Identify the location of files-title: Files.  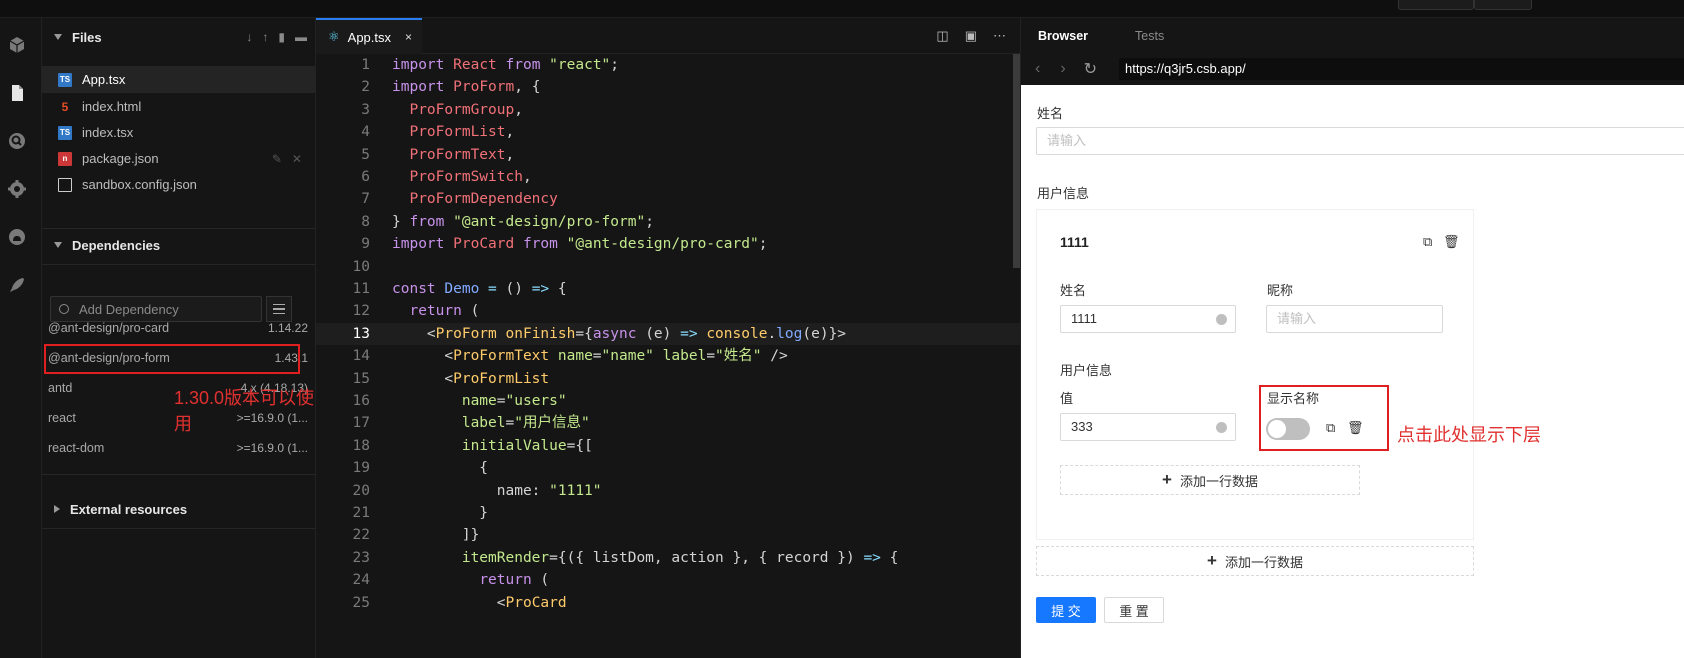
(87, 37).